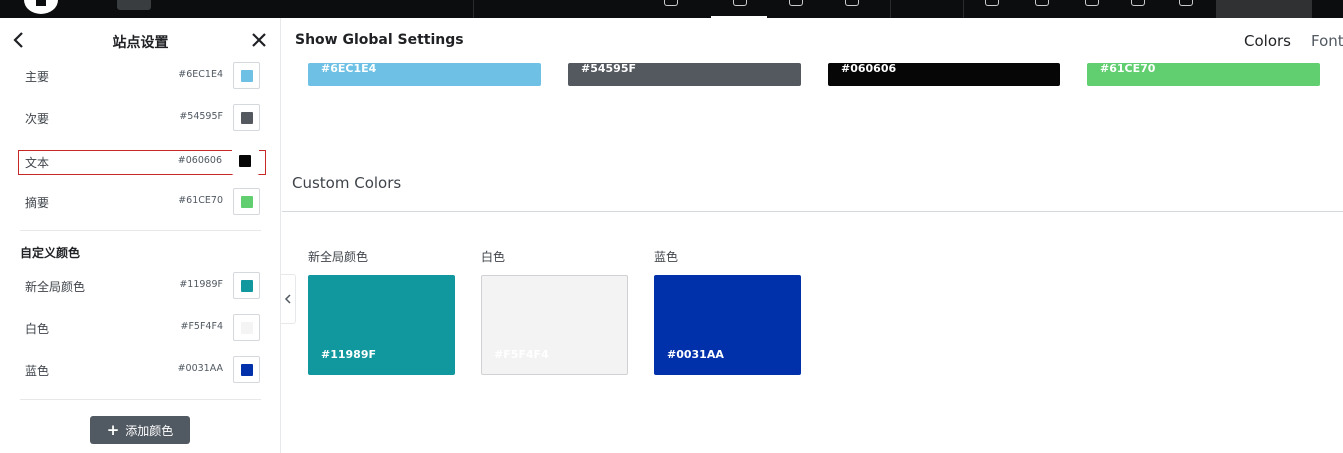  What do you see at coordinates (349, 68) in the screenshot?
I see `swatch-hex: #6EC1E4` at bounding box center [349, 68].